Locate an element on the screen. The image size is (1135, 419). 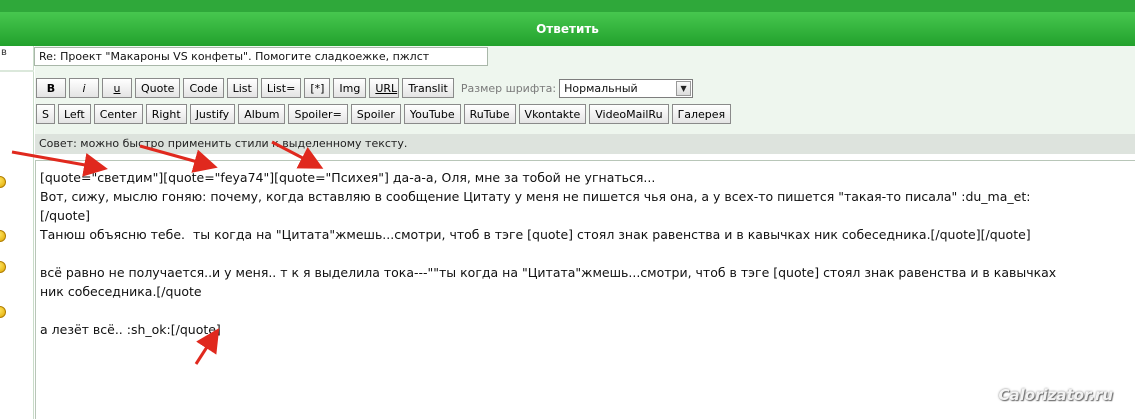
sidebar-label: в is located at coordinates (4, 52).